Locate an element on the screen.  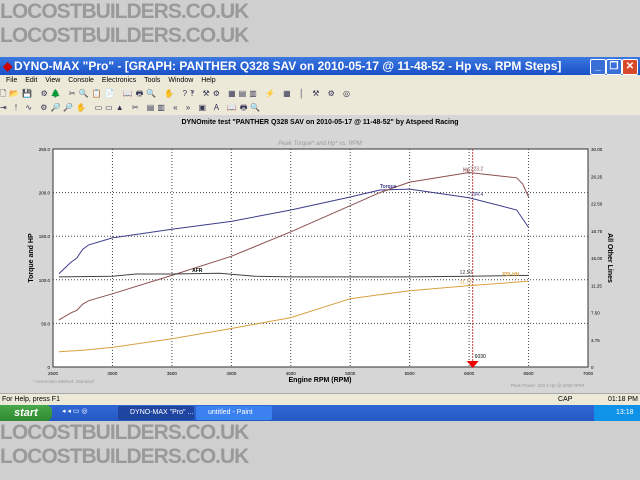
app-icon: ◆ is located at coordinates (8, 66).